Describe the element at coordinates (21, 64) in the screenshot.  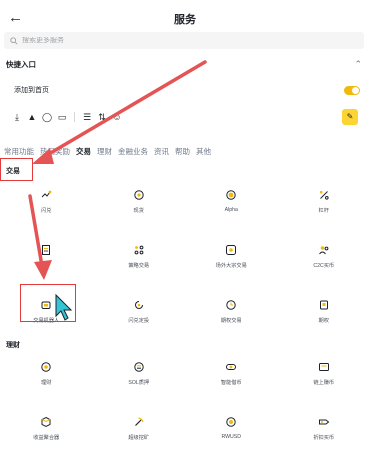
I see `quick-entry-label: 快捷入口` at that location.